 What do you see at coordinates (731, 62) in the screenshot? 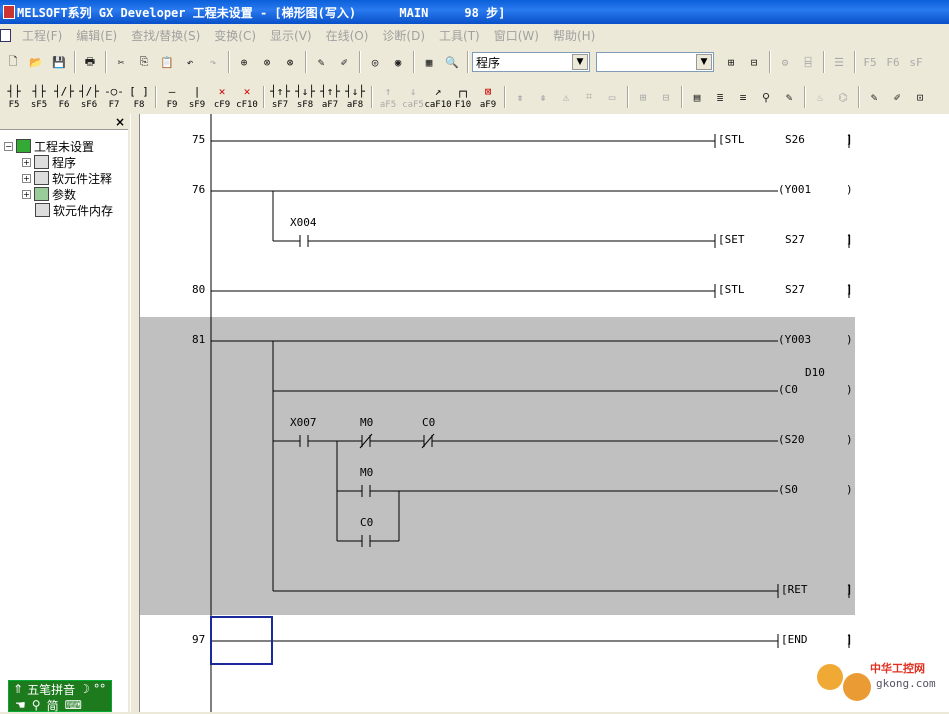
I see `ladder-mode-icon: ⊞` at bounding box center [731, 62].